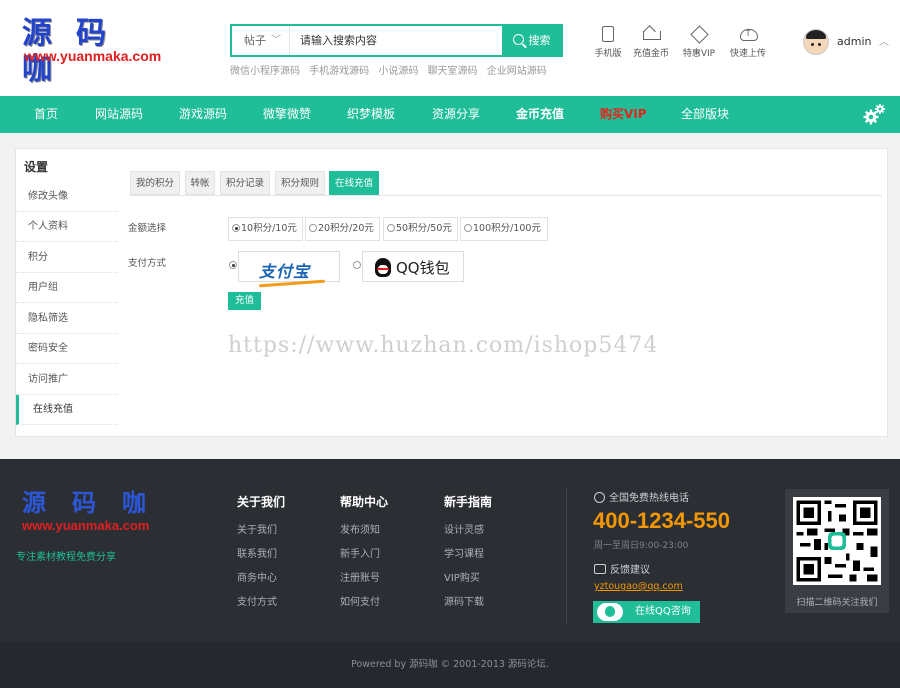  What do you see at coordinates (468, 502) in the screenshot?
I see `footer-column-title: 新手指南` at bounding box center [468, 502].